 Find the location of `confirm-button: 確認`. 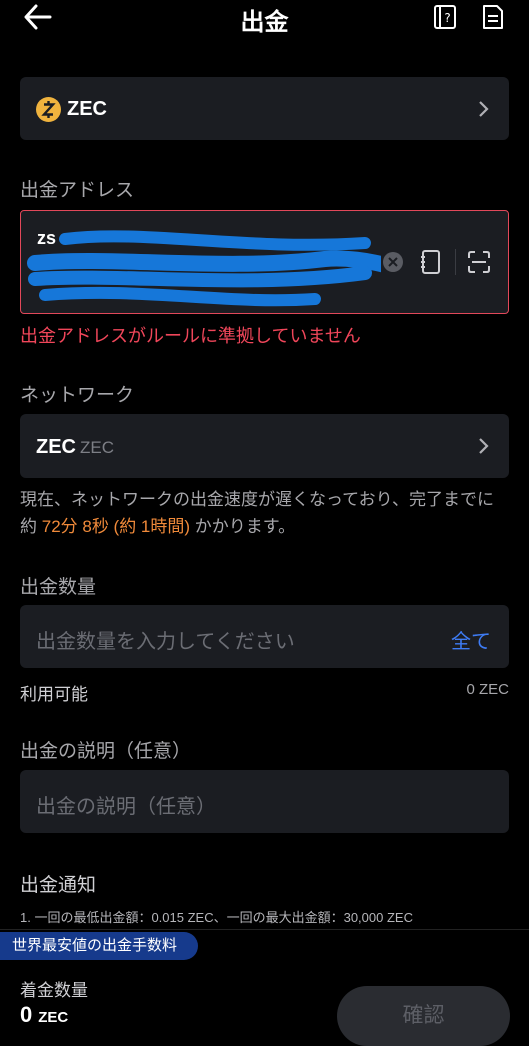

confirm-button: 確認 is located at coordinates (423, 1016).